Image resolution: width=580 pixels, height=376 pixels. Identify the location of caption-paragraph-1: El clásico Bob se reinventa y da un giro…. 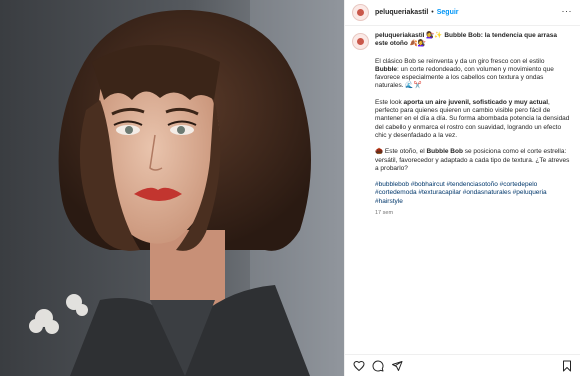
(472, 74).